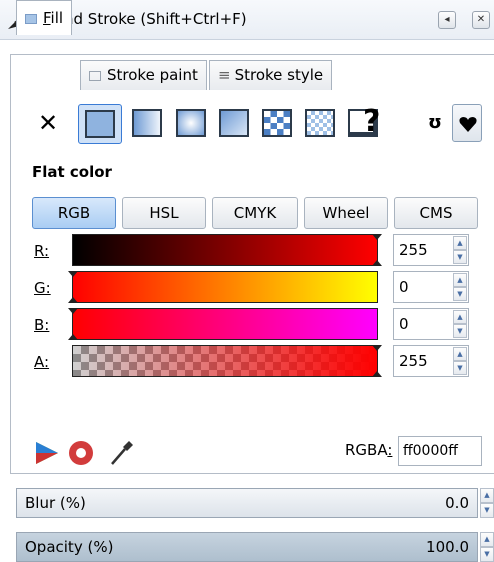  I want to click on opacity-value: 100.0, so click(447, 547).